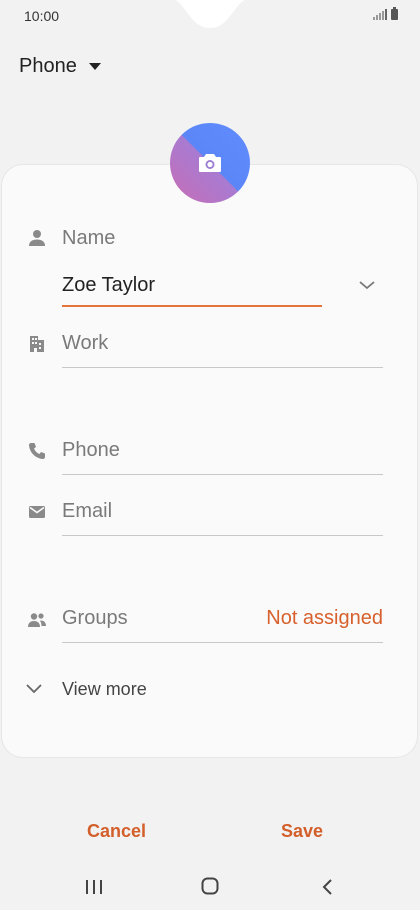 This screenshot has height=910, width=420. What do you see at coordinates (380, 14) in the screenshot?
I see `signal-icon` at bounding box center [380, 14].